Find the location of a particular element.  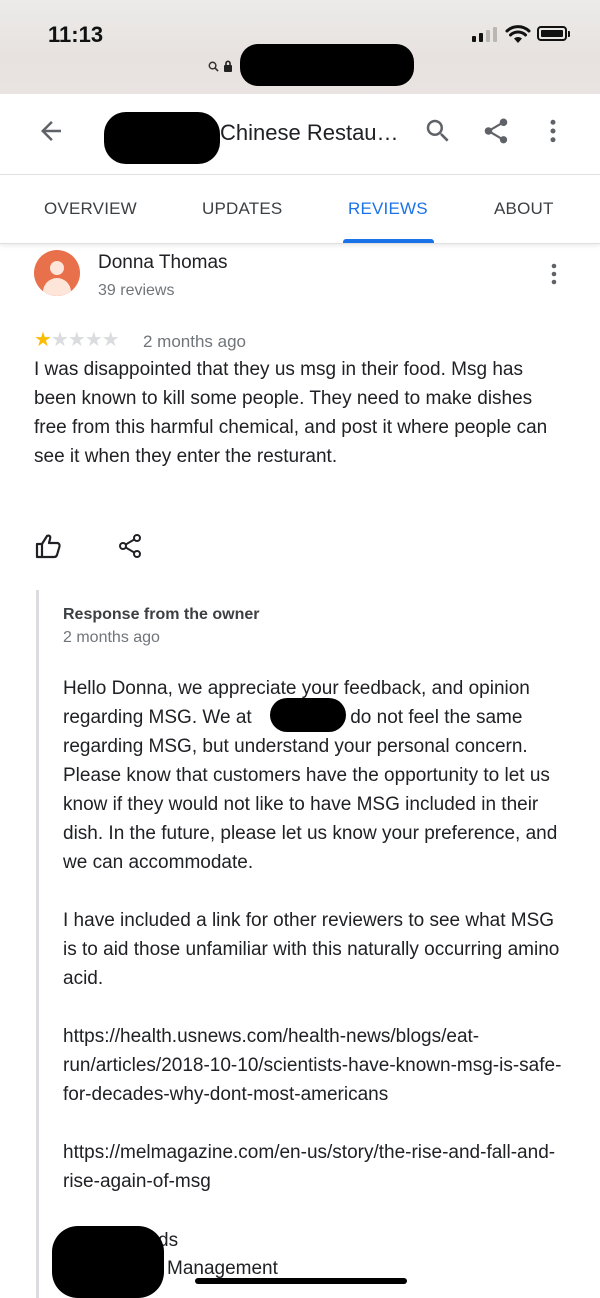

status-bar: 11:13 is located at coordinates (300, 47).